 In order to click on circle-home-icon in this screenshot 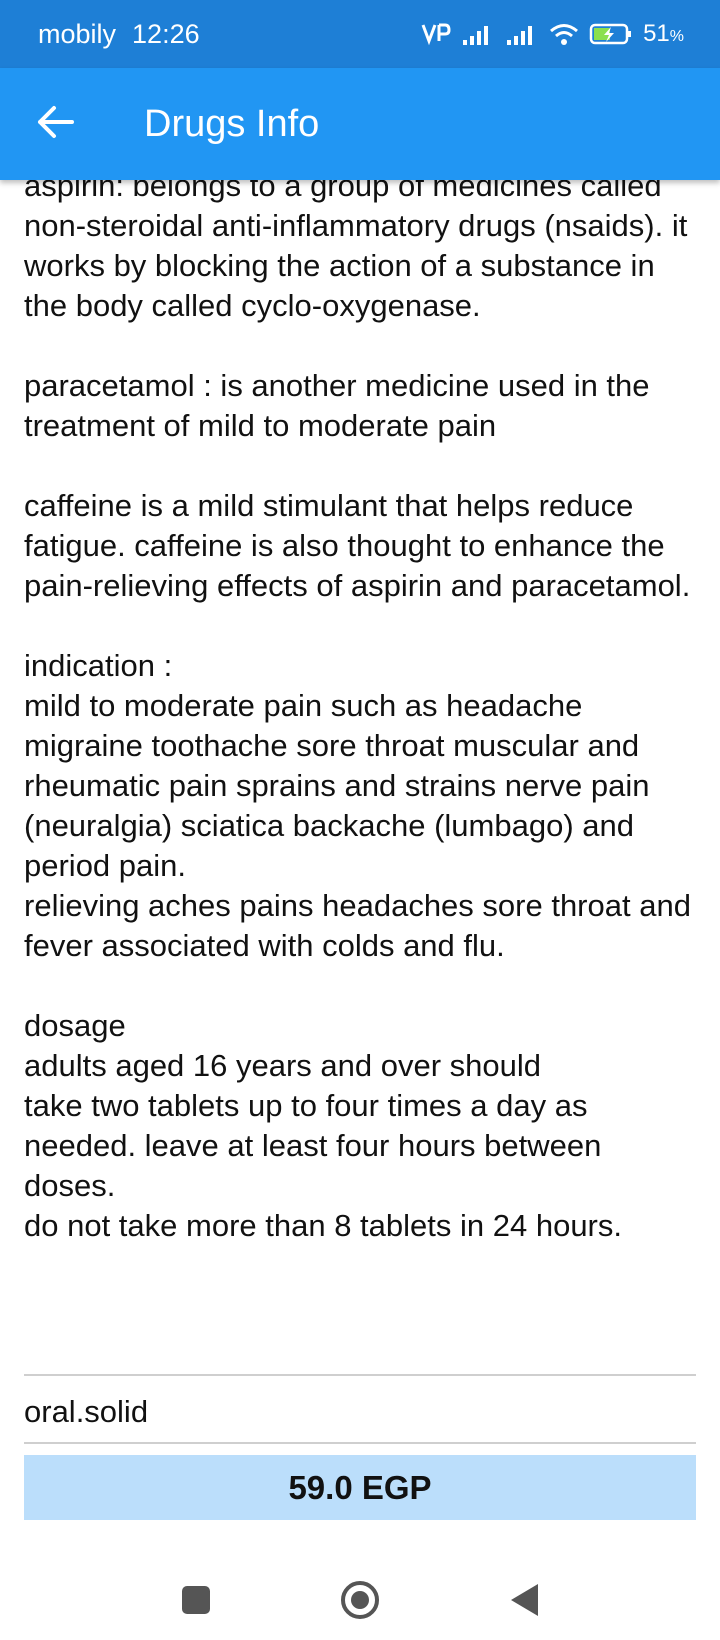, I will do `click(360, 1602)`.